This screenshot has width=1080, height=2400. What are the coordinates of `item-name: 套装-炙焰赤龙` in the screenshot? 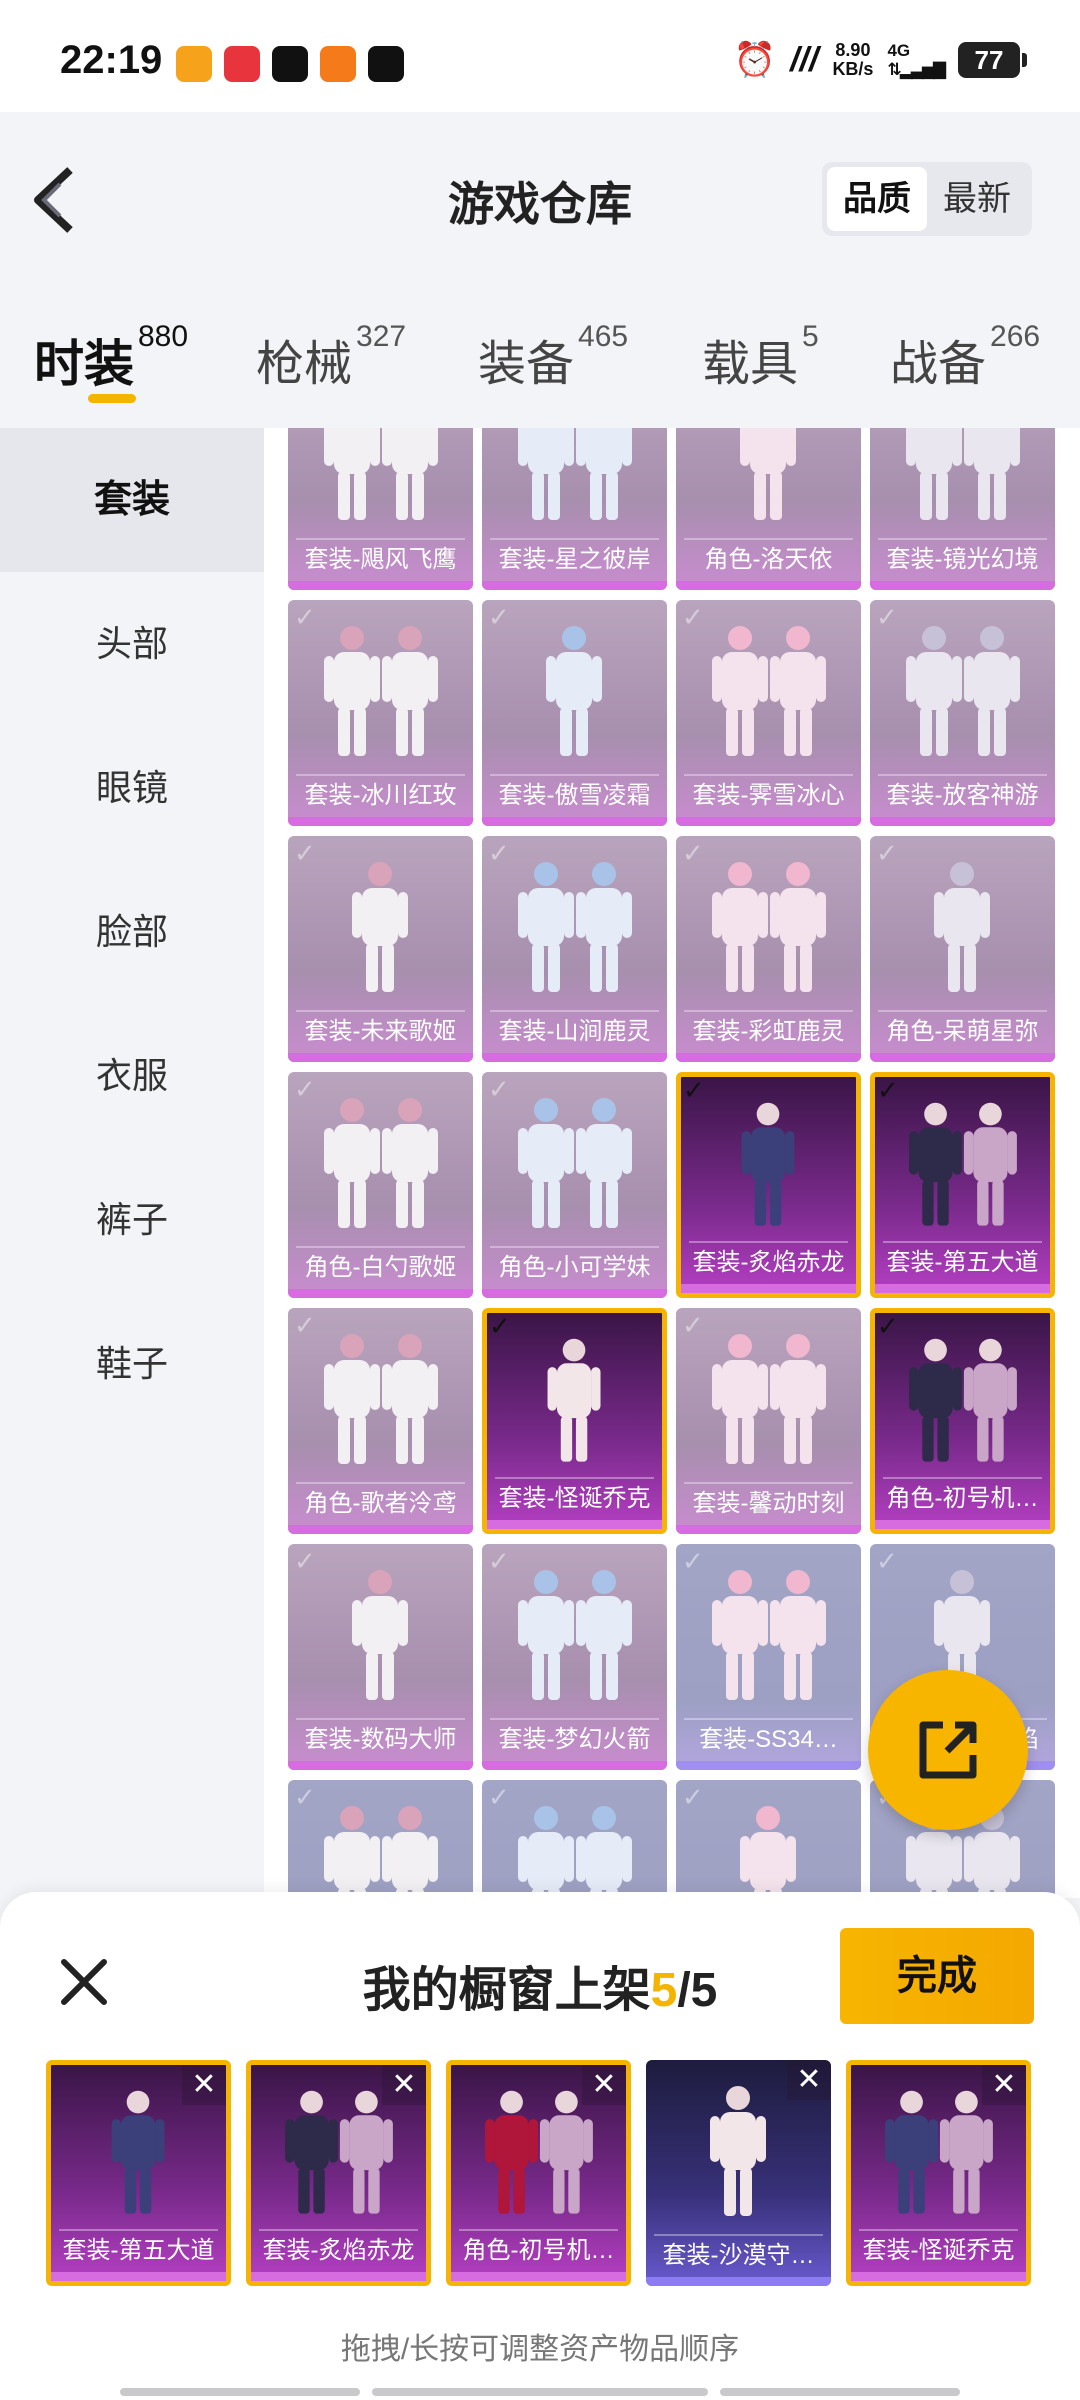 It's located at (338, 2250).